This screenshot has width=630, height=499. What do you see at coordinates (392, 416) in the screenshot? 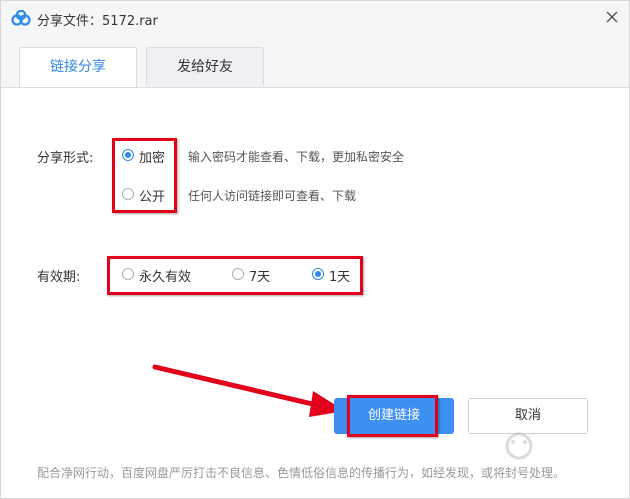
I see `annotation-box-create-button` at bounding box center [392, 416].